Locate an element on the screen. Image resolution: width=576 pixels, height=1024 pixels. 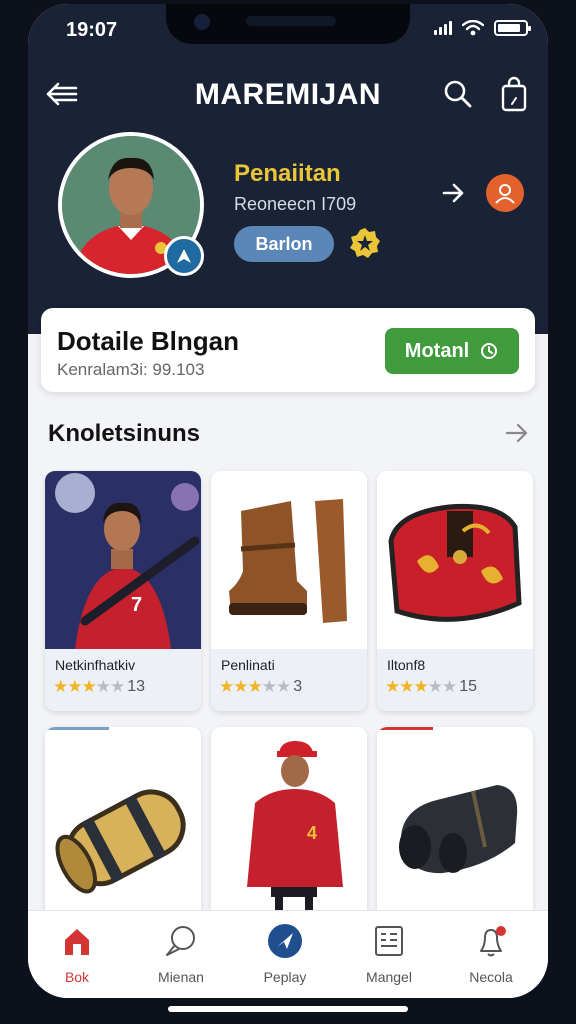
section-see-all-button is located at coordinates (517, 433).